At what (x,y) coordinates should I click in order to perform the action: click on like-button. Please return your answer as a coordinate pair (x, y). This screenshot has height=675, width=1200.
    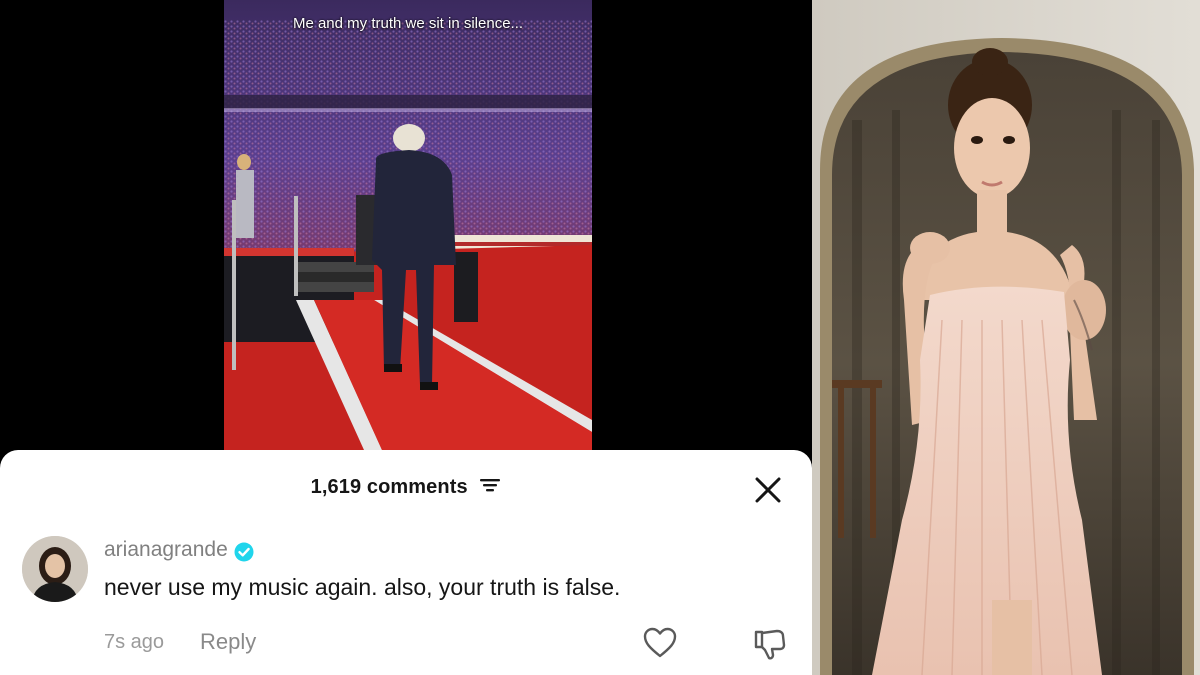
    Looking at the image, I should click on (660, 643).